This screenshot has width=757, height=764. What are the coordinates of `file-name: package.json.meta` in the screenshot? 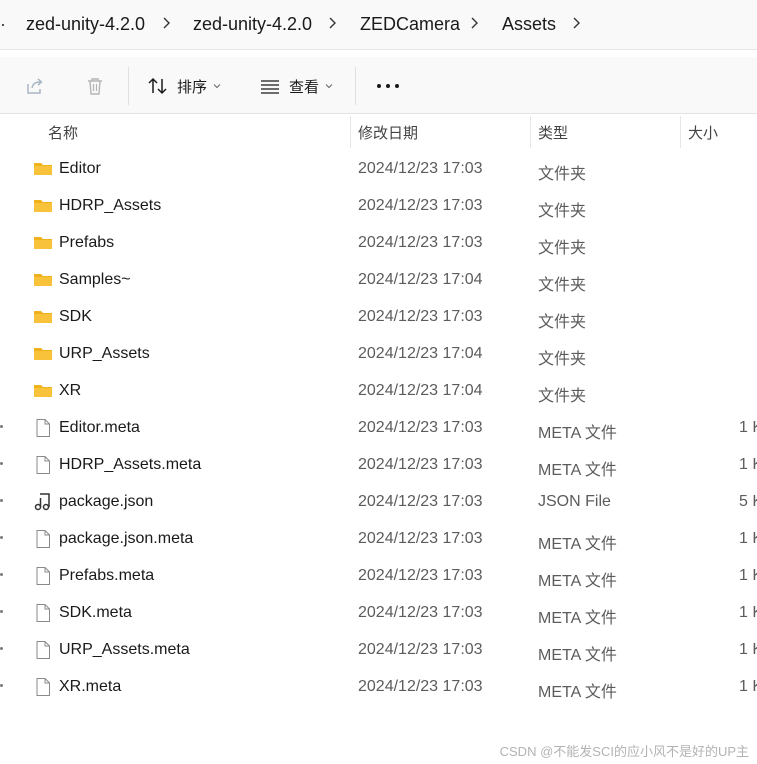 It's located at (126, 538).